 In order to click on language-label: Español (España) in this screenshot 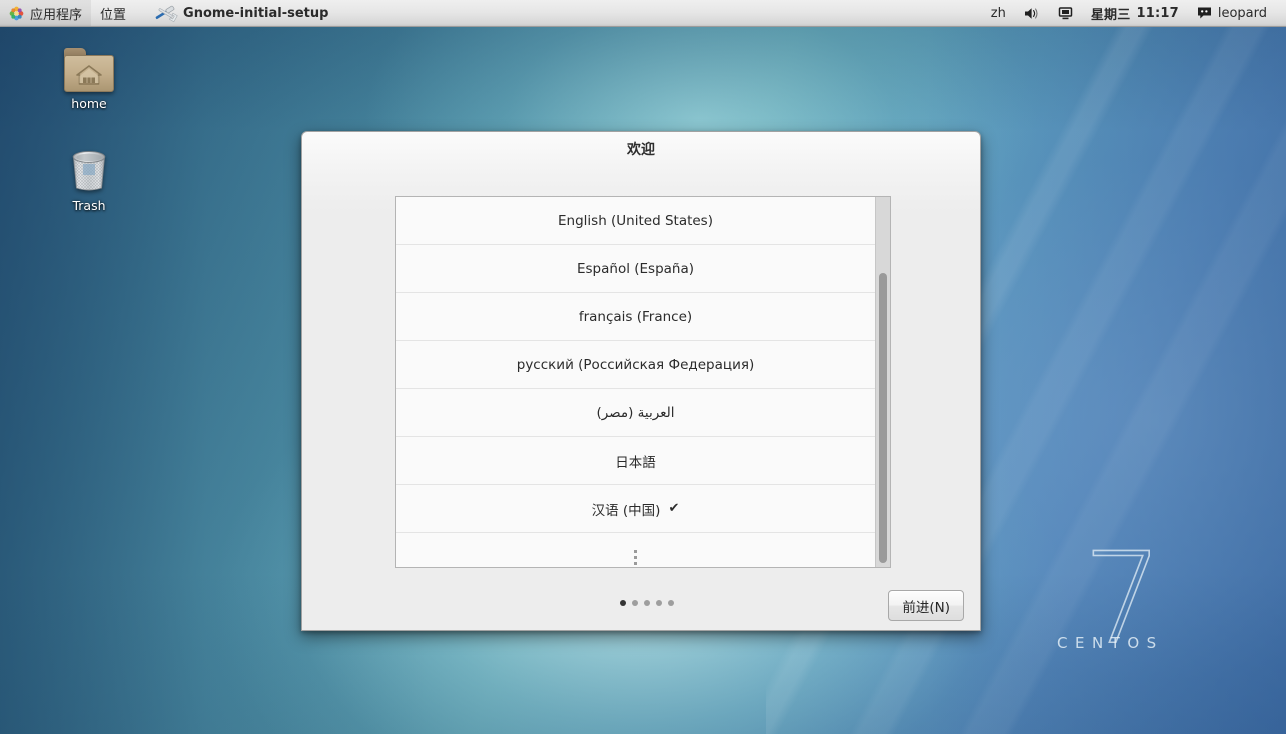, I will do `click(635, 268)`.